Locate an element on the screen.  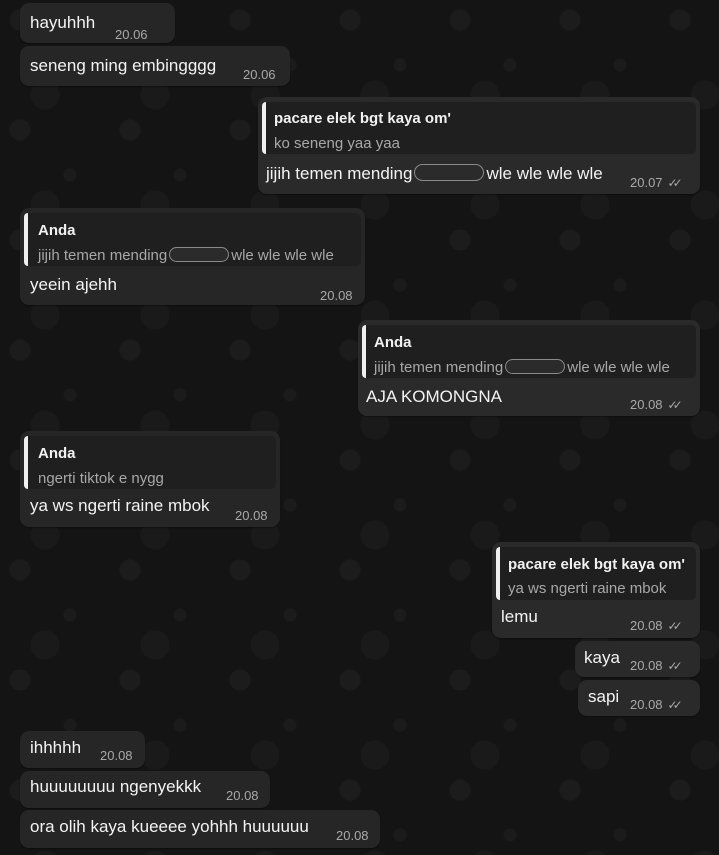
message-text-part: jijih temen mending is located at coordinates (339, 173).